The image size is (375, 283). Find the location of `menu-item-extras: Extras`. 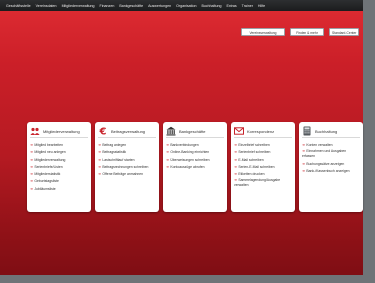

menu-item-extras: Extras is located at coordinates (231, 6).